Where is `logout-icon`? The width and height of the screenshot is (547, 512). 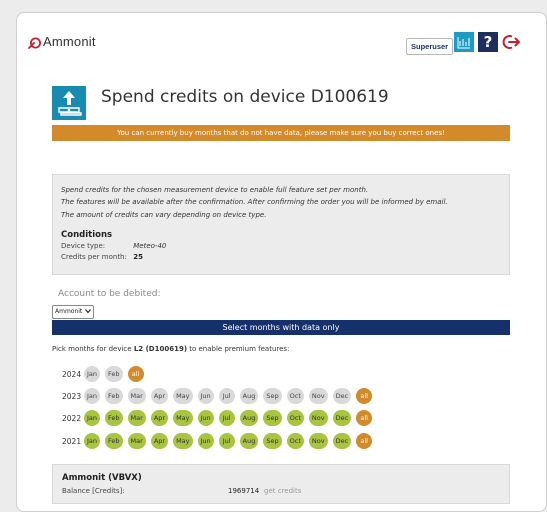 logout-icon is located at coordinates (511, 42).